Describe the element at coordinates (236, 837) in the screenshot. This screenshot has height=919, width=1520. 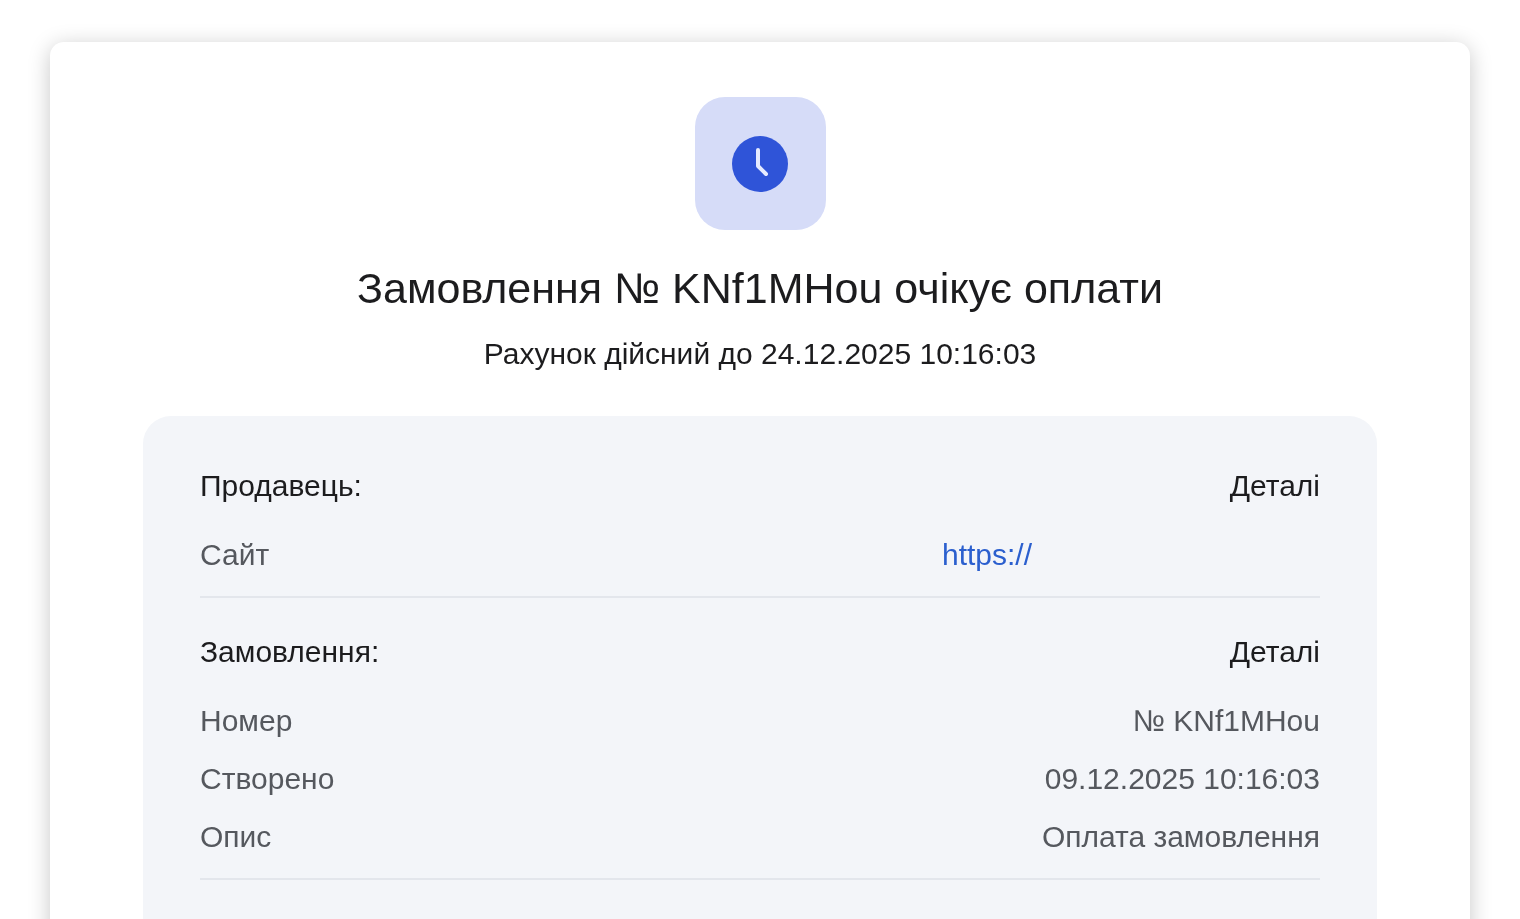
I see `row-label: Опис` at that location.